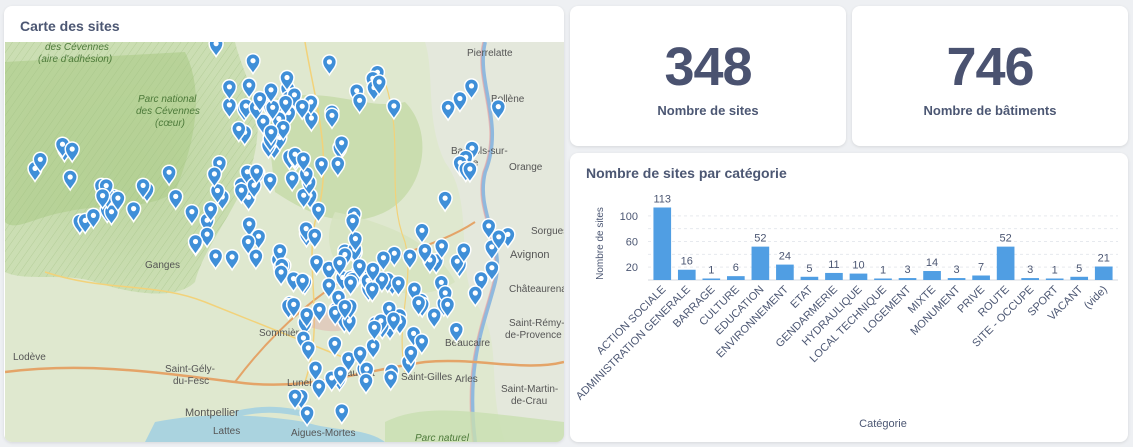  What do you see at coordinates (932, 263) in the screenshot?
I see `bar-value-label: 14` at bounding box center [932, 263].